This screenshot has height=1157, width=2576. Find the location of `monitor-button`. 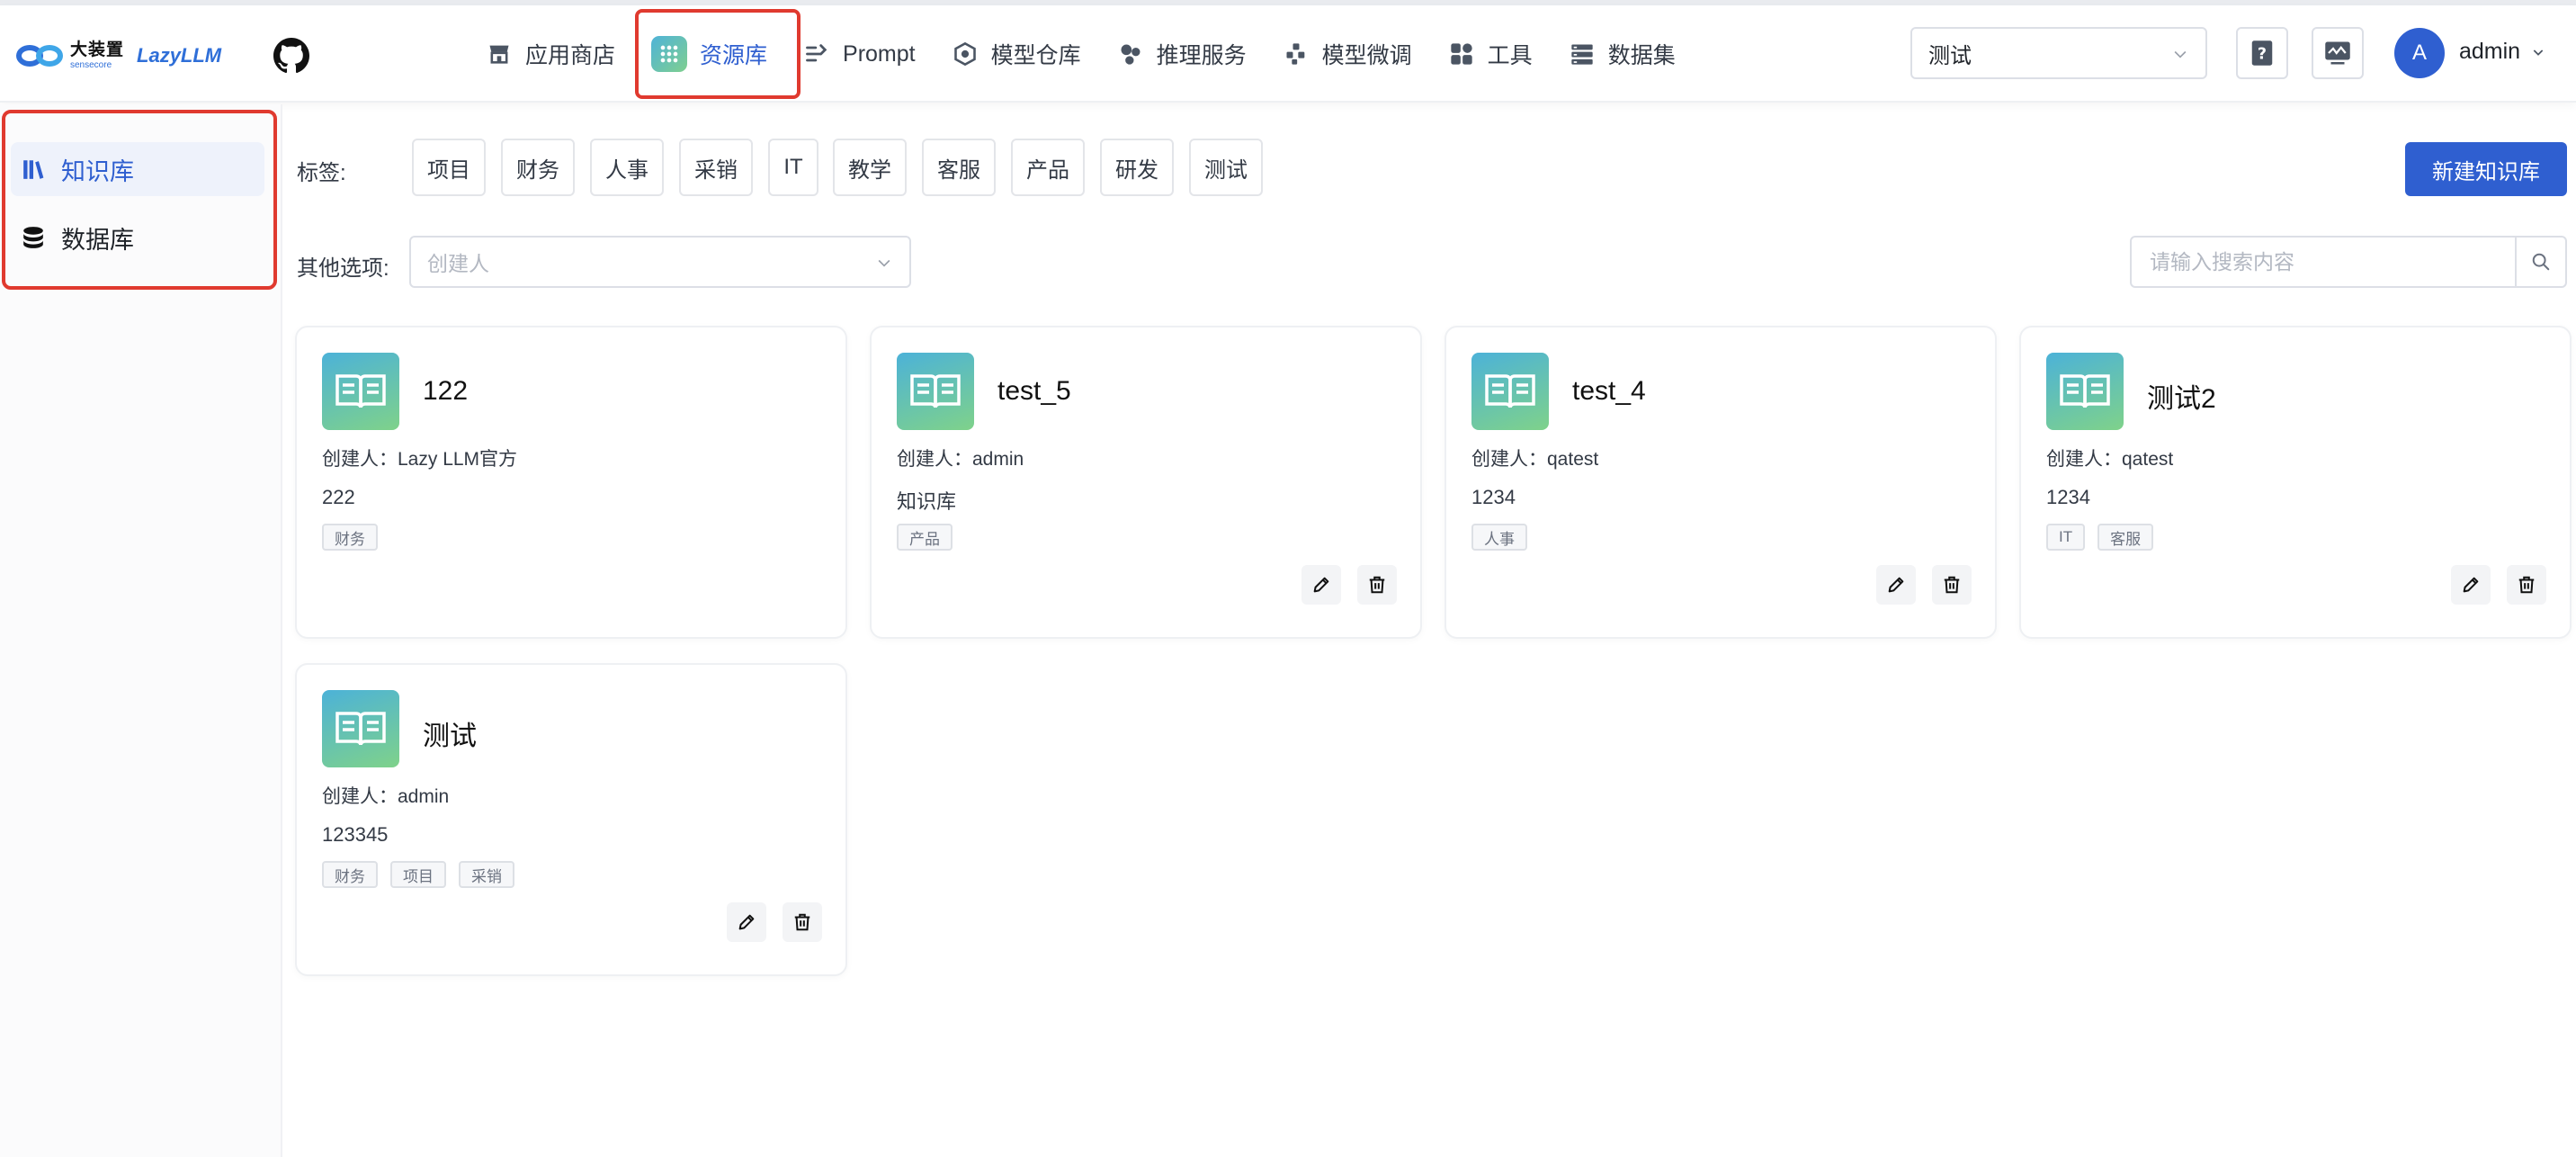

monitor-button is located at coordinates (2338, 53).